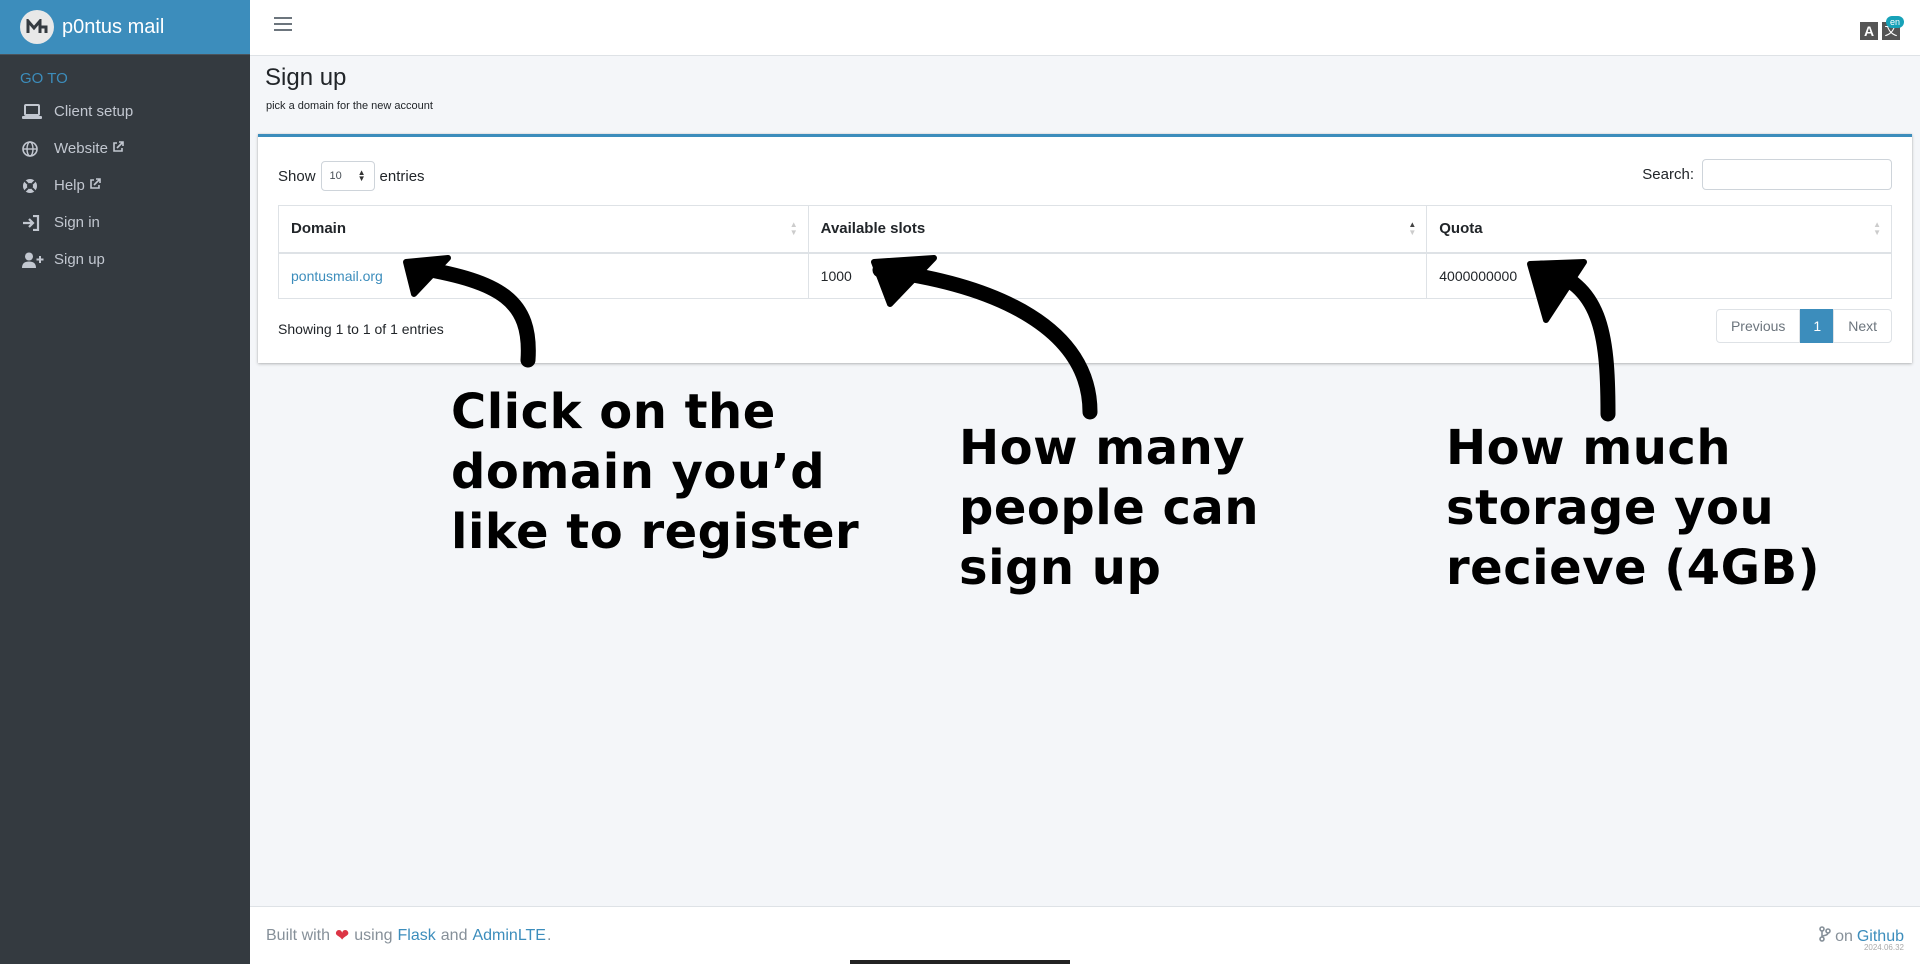  I want to click on annotation-slots: How many people can sign up, so click(1109, 508).